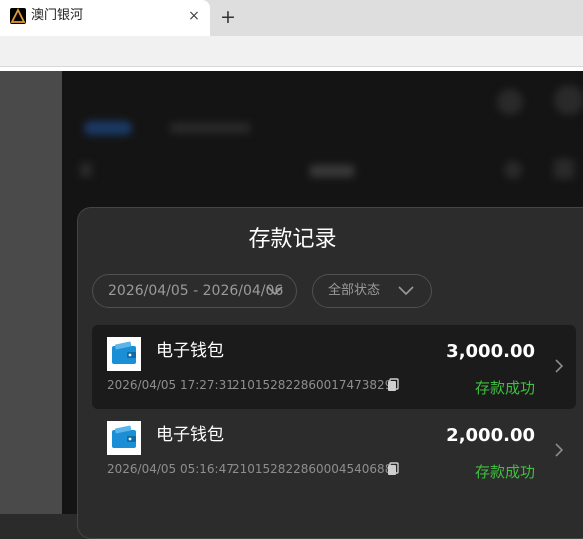 The image size is (583, 539). What do you see at coordinates (312, 469) in the screenshot?
I see `order-id: 210152822860004540688` at bounding box center [312, 469].